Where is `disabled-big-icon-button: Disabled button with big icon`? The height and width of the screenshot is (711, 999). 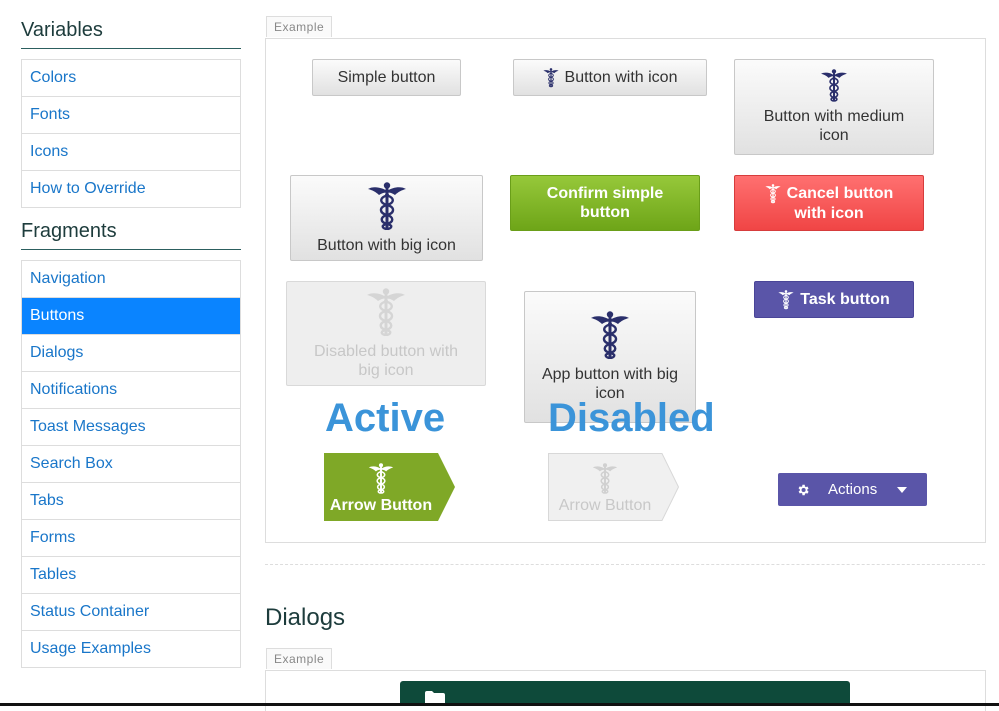
disabled-big-icon-button: Disabled button with big icon is located at coordinates (386, 333).